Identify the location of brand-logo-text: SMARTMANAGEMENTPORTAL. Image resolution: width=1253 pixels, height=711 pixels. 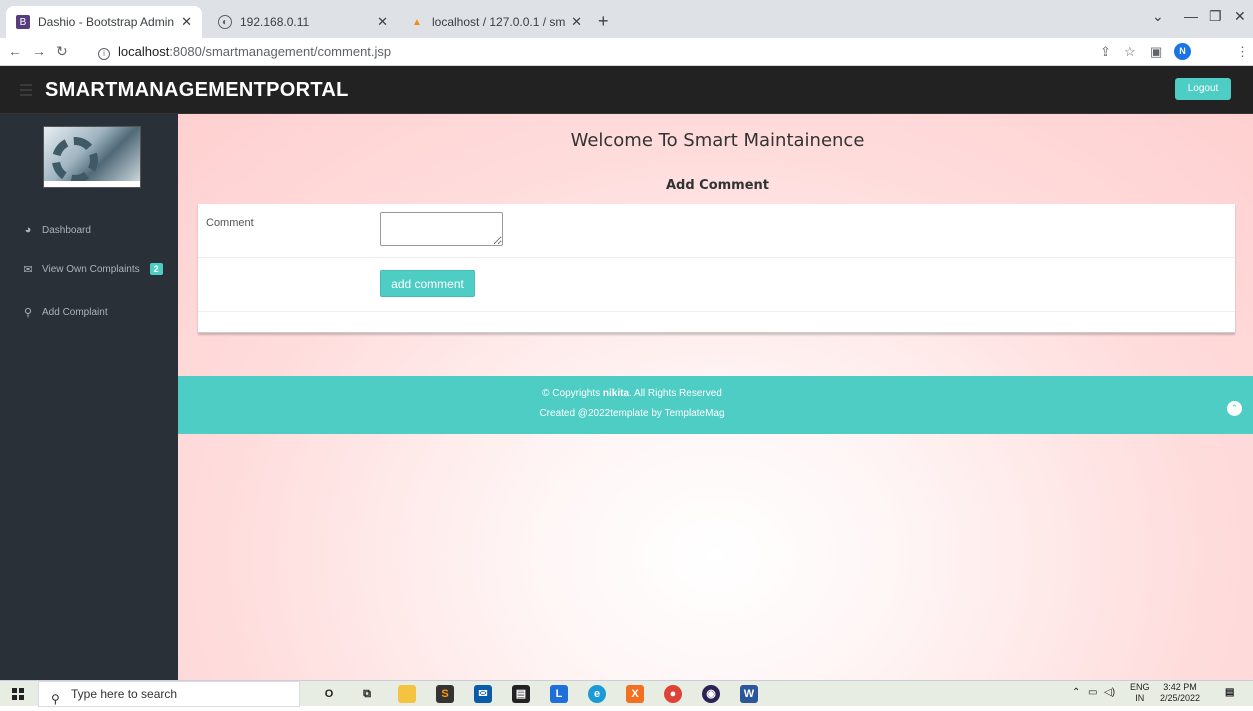
(197, 90).